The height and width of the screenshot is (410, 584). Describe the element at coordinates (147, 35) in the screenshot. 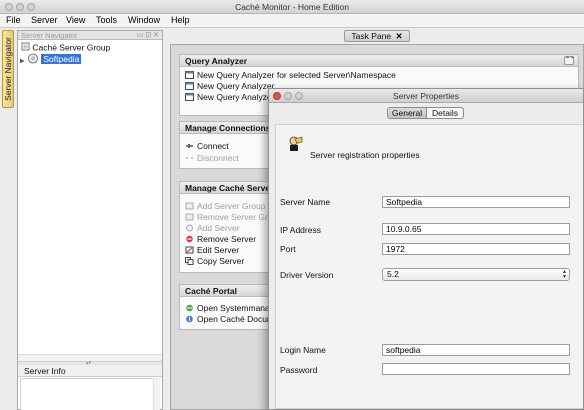

I see `panel-header-icons: ▭ ⊡ ✕` at that location.